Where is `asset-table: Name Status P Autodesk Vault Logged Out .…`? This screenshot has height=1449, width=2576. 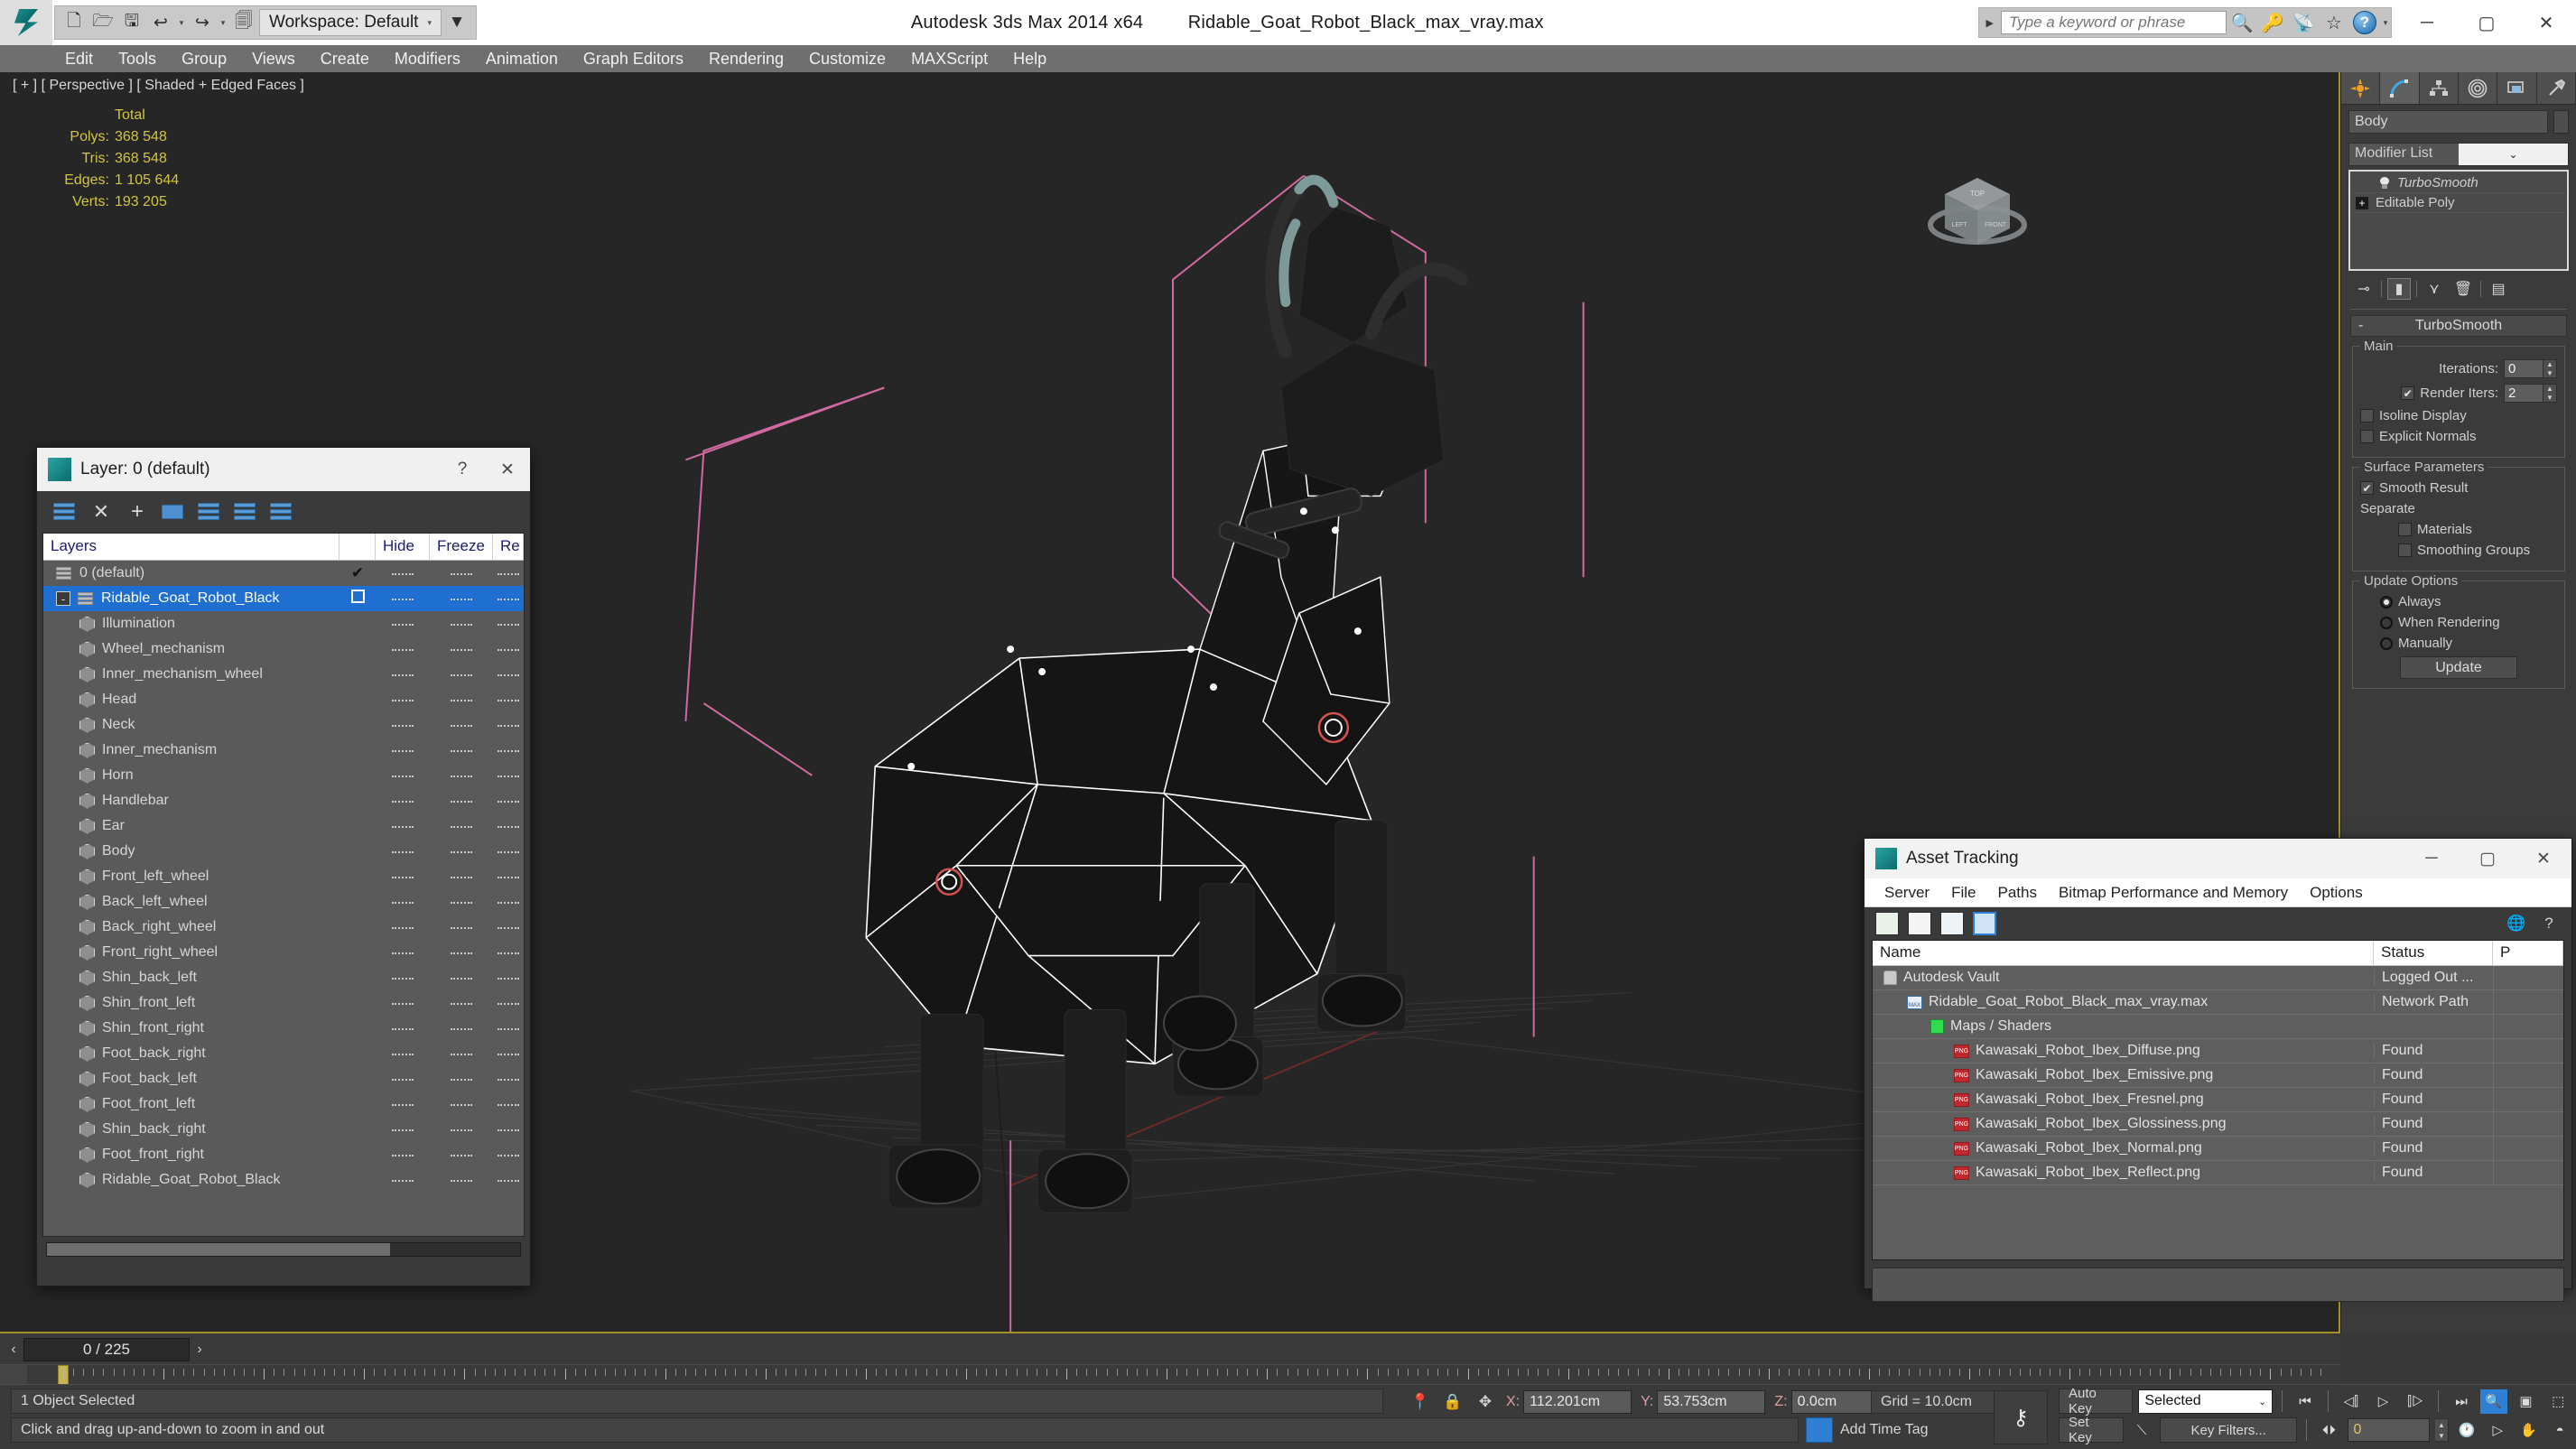 asset-table: Name Status P Autodesk Vault Logged Out .… is located at coordinates (2218, 1100).